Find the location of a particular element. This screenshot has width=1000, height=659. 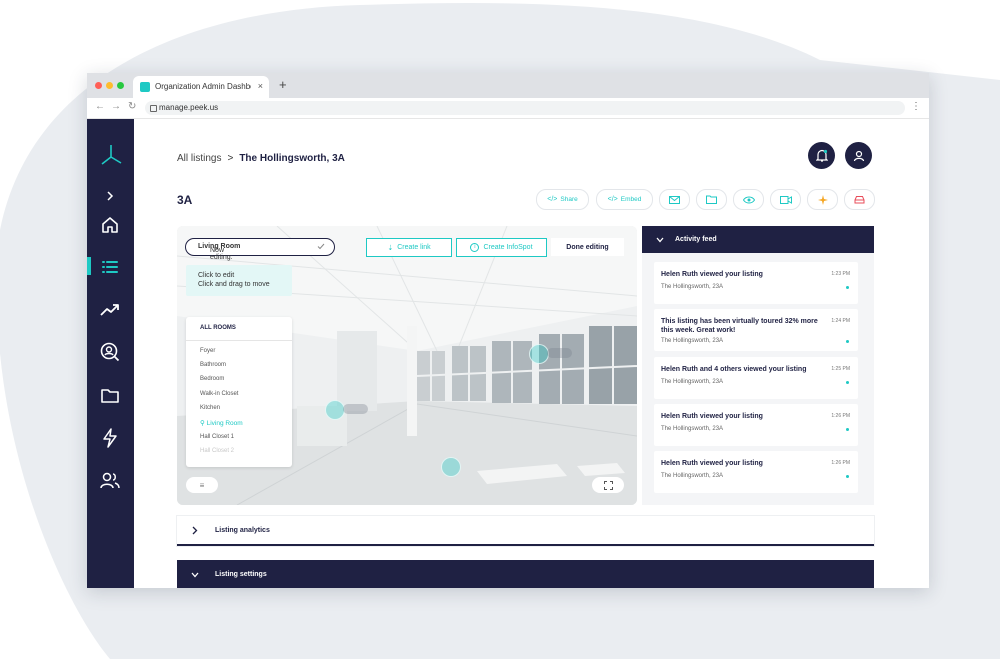

fullscreen-button is located at coordinates (608, 485).